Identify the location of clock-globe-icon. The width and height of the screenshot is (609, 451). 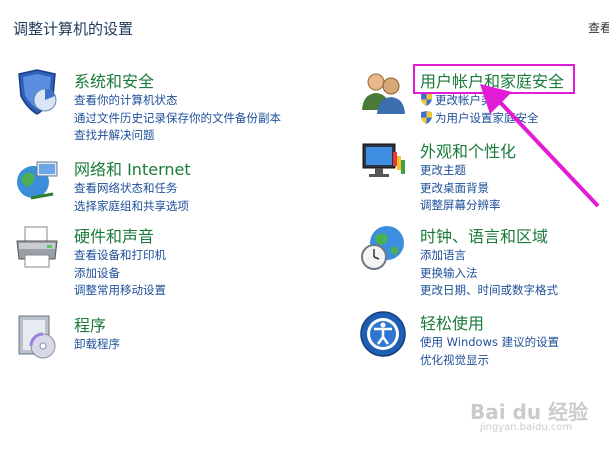
(383, 247).